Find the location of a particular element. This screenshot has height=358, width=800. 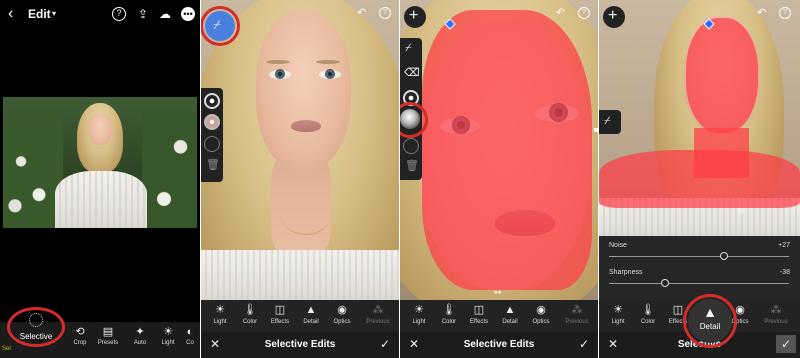

tool-label-partial: Sel is located at coordinates (6, 349).